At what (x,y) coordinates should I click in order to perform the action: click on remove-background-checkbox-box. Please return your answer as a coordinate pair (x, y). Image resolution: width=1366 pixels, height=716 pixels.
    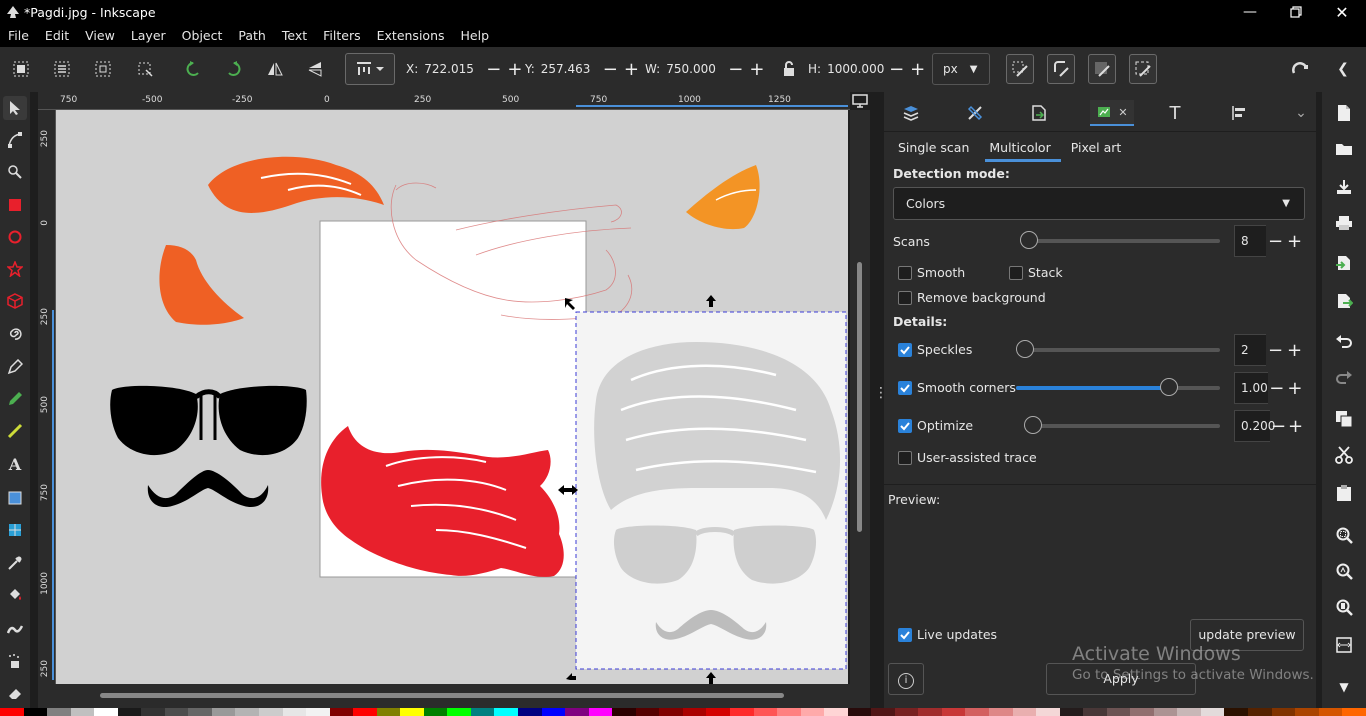
    Looking at the image, I should click on (905, 297).